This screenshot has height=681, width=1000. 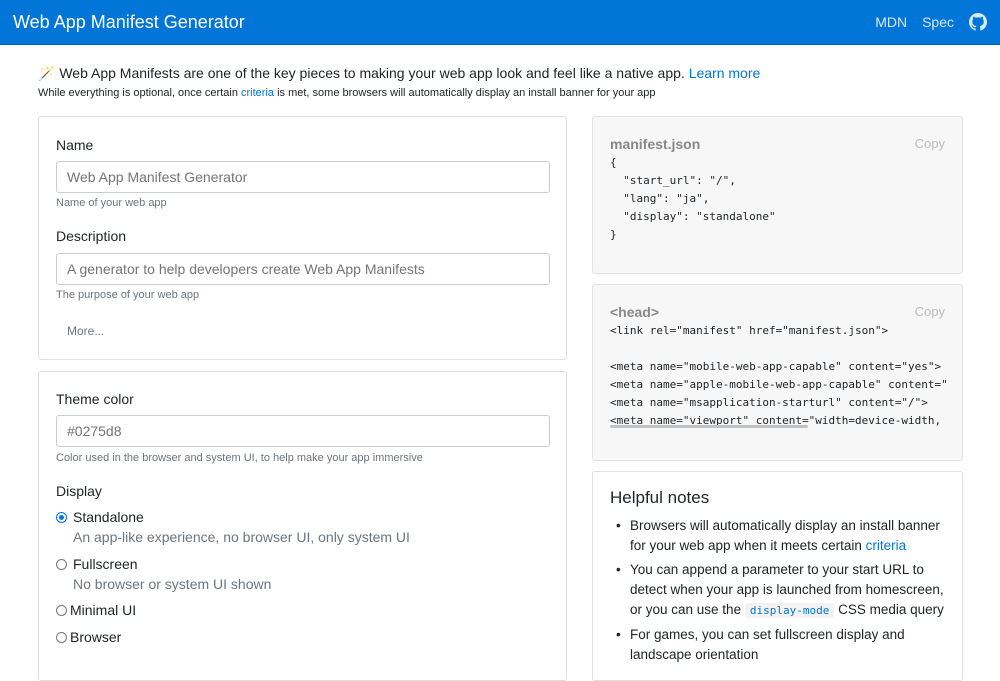 What do you see at coordinates (938, 22) in the screenshot?
I see `spec-link: Spec` at bounding box center [938, 22].